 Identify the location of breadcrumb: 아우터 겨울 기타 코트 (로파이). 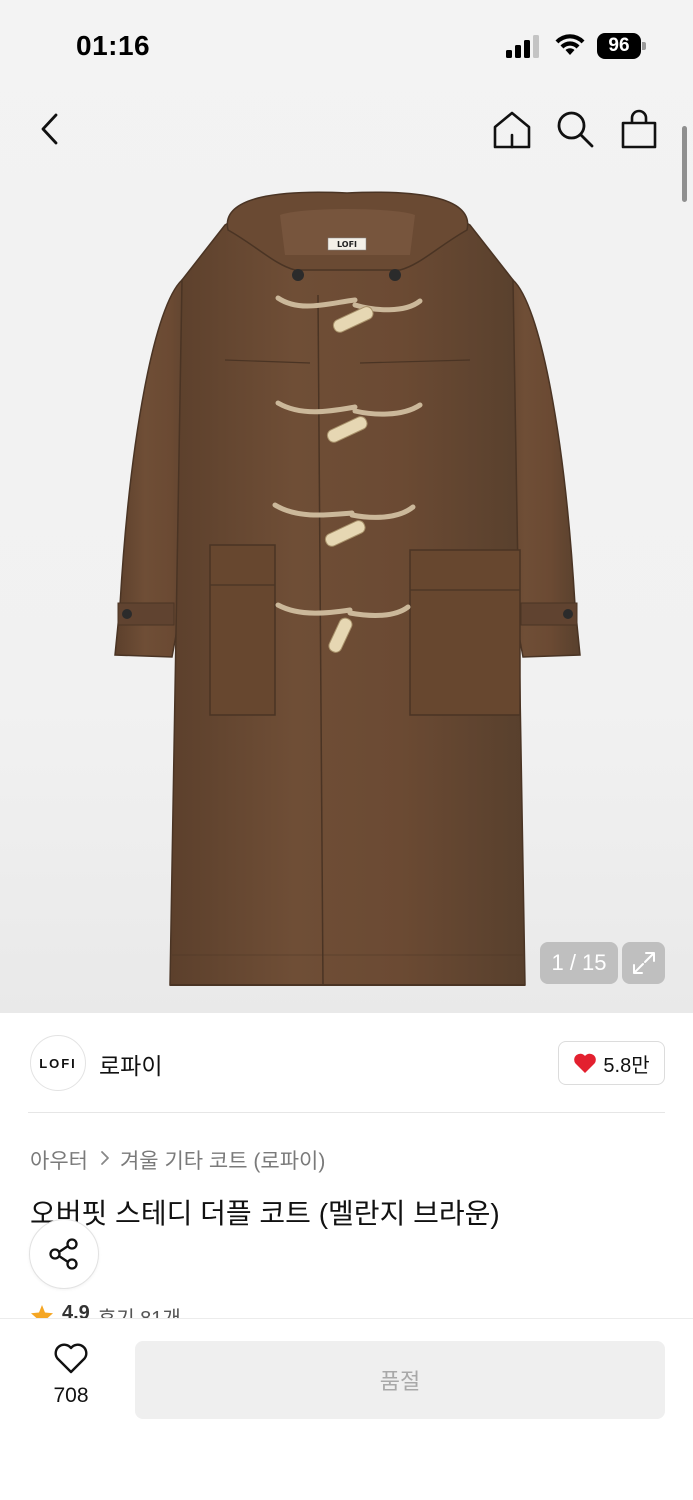
(177, 1160).